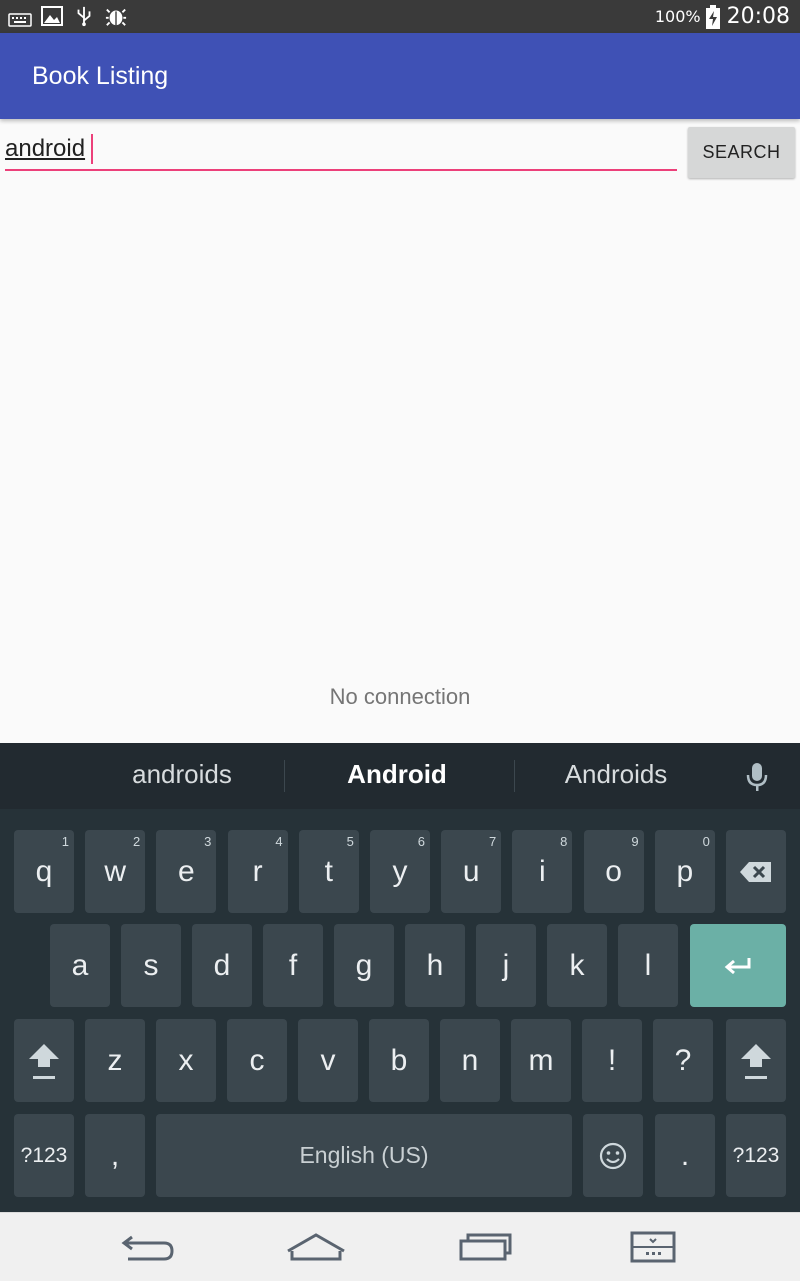 Image resolution: width=800 pixels, height=1281 pixels. What do you see at coordinates (616, 774) in the screenshot?
I see `suggestion-right: Androids` at bounding box center [616, 774].